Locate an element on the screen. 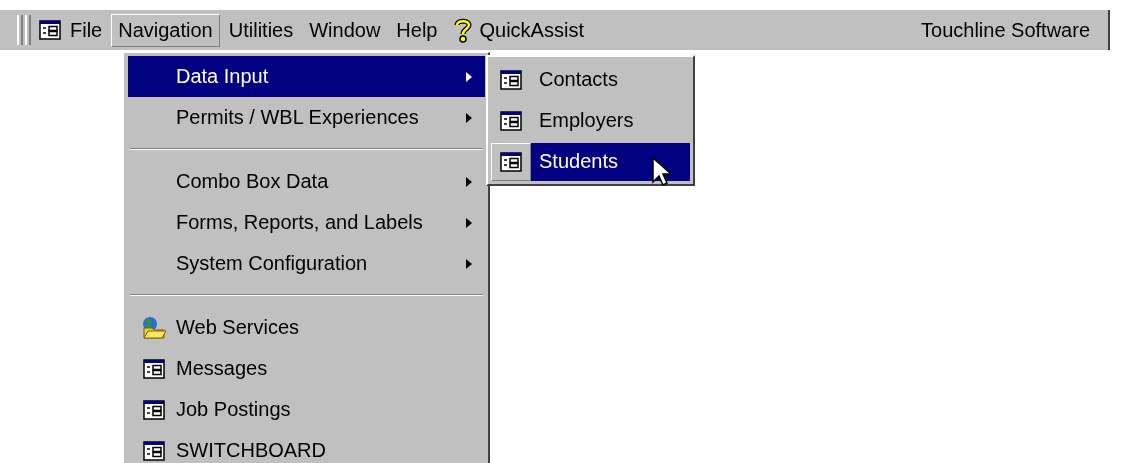  submenu-entry: Employers is located at coordinates (590, 120).